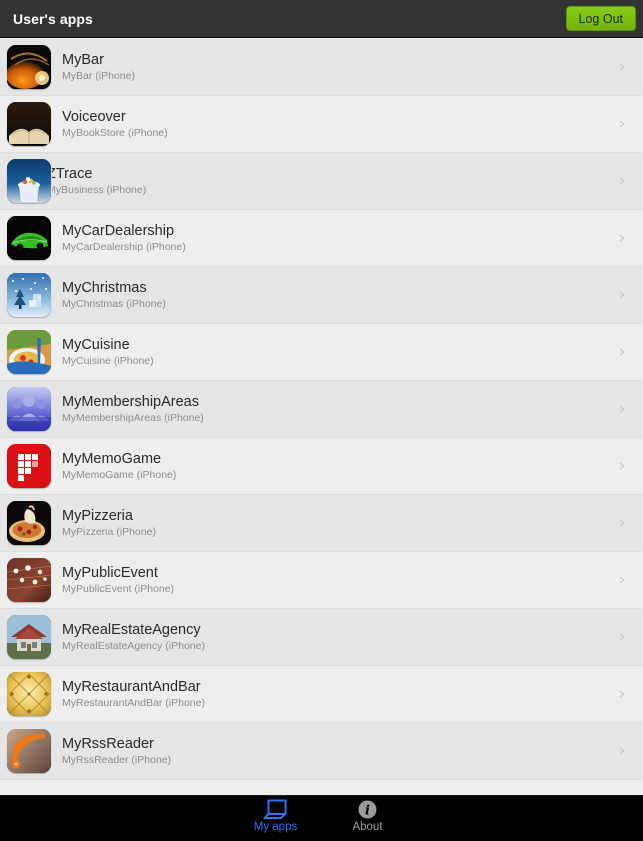  I want to click on windows-icon, so click(276, 809).